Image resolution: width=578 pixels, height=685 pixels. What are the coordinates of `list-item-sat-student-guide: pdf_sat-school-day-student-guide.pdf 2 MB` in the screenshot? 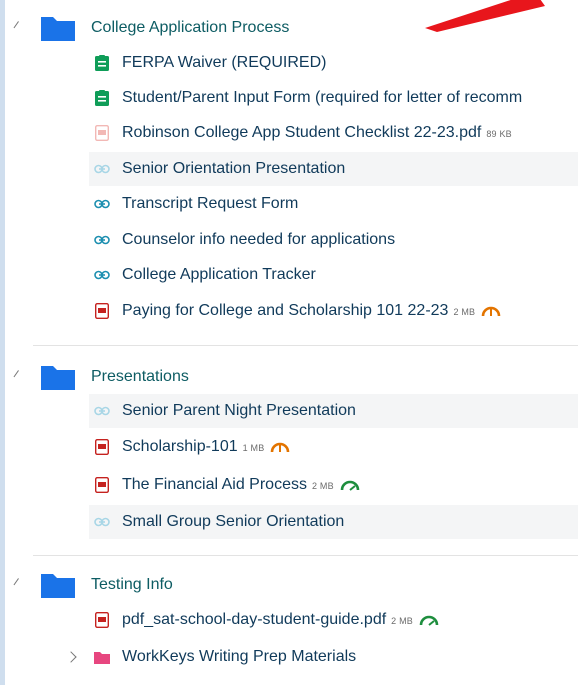 It's located at (333, 620).